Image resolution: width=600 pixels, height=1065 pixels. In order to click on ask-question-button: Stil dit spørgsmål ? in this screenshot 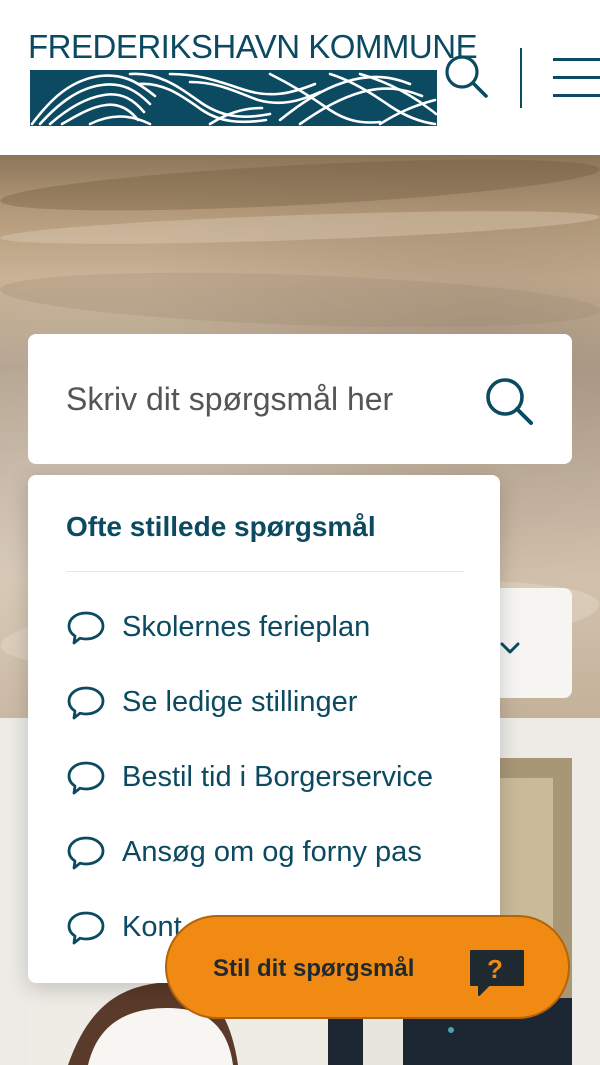, I will do `click(367, 967)`.